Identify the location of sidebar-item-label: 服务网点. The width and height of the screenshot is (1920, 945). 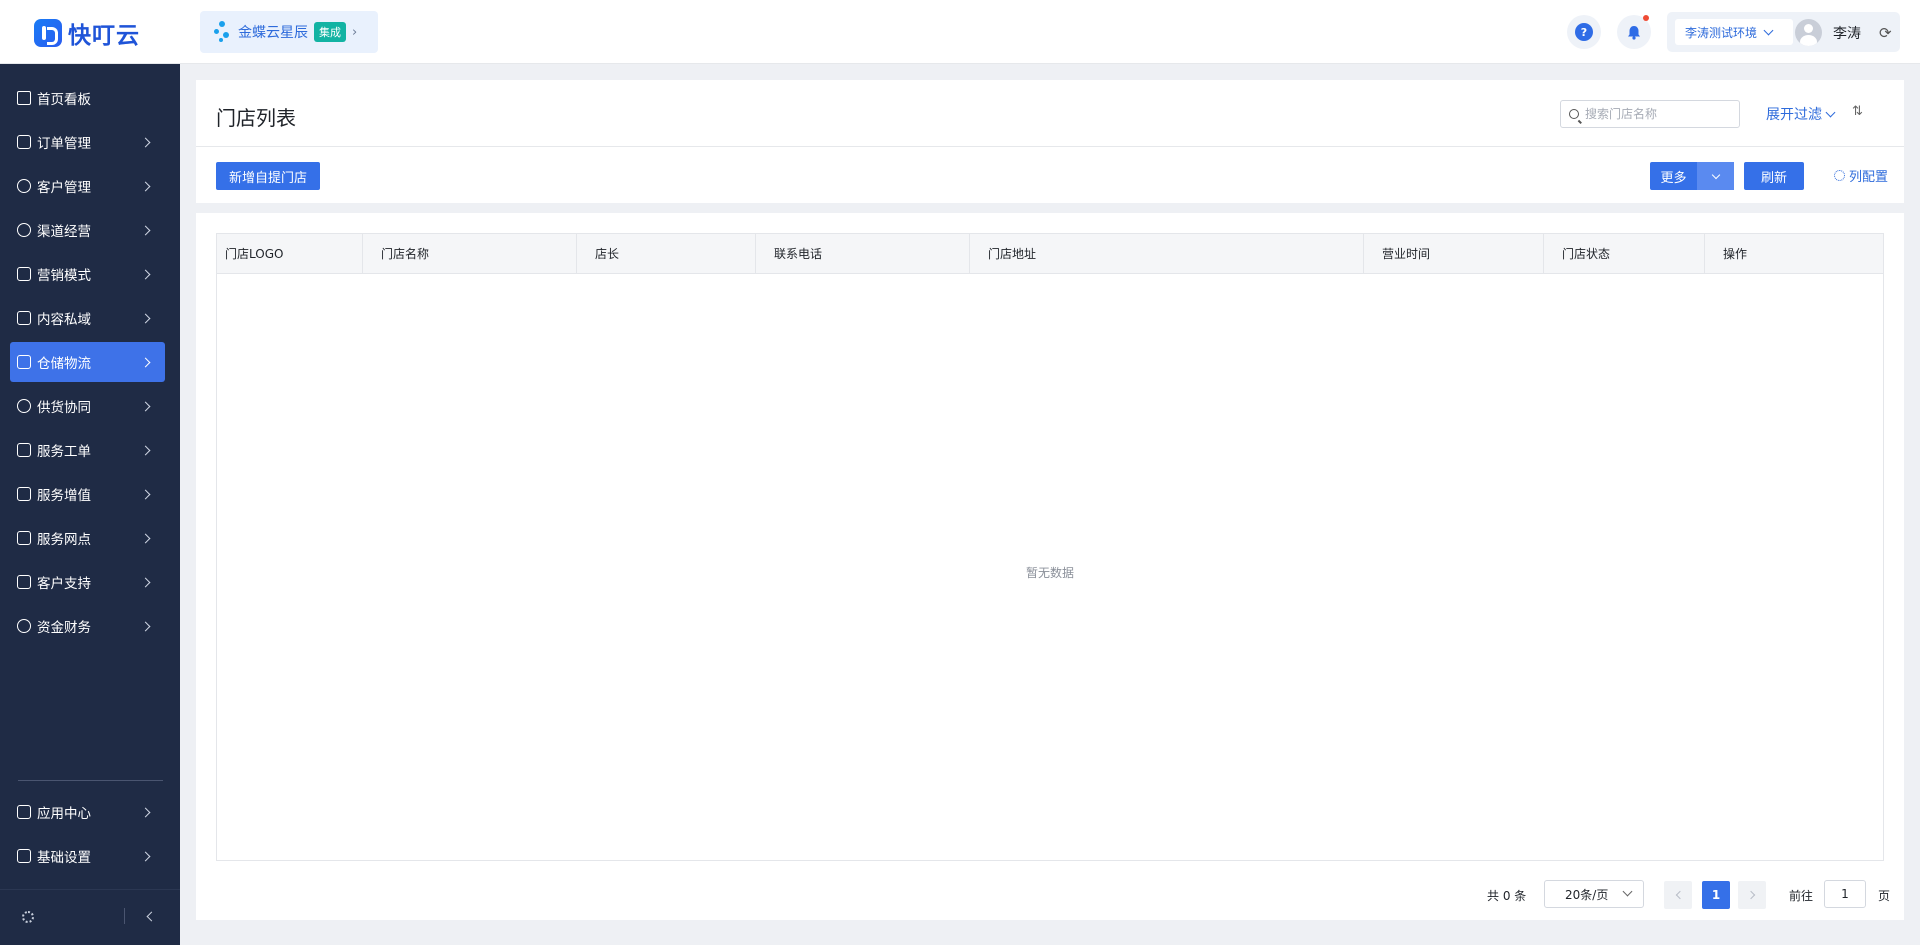
(64, 540).